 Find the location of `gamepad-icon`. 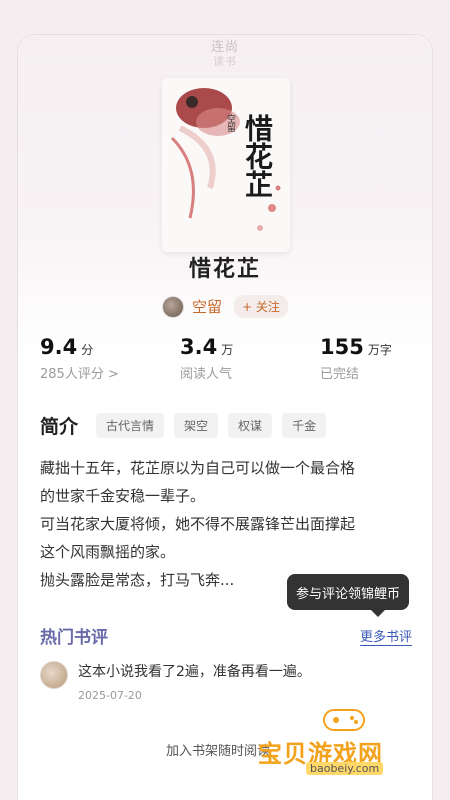

gamepad-icon is located at coordinates (344, 720).